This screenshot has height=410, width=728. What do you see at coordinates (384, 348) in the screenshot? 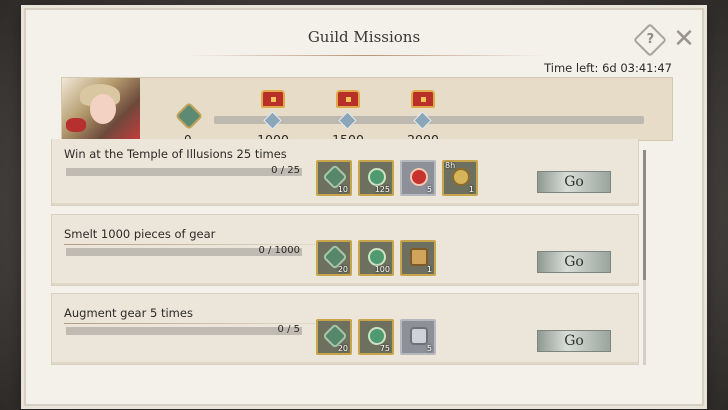
I see `reward-qty: 75` at bounding box center [384, 348].